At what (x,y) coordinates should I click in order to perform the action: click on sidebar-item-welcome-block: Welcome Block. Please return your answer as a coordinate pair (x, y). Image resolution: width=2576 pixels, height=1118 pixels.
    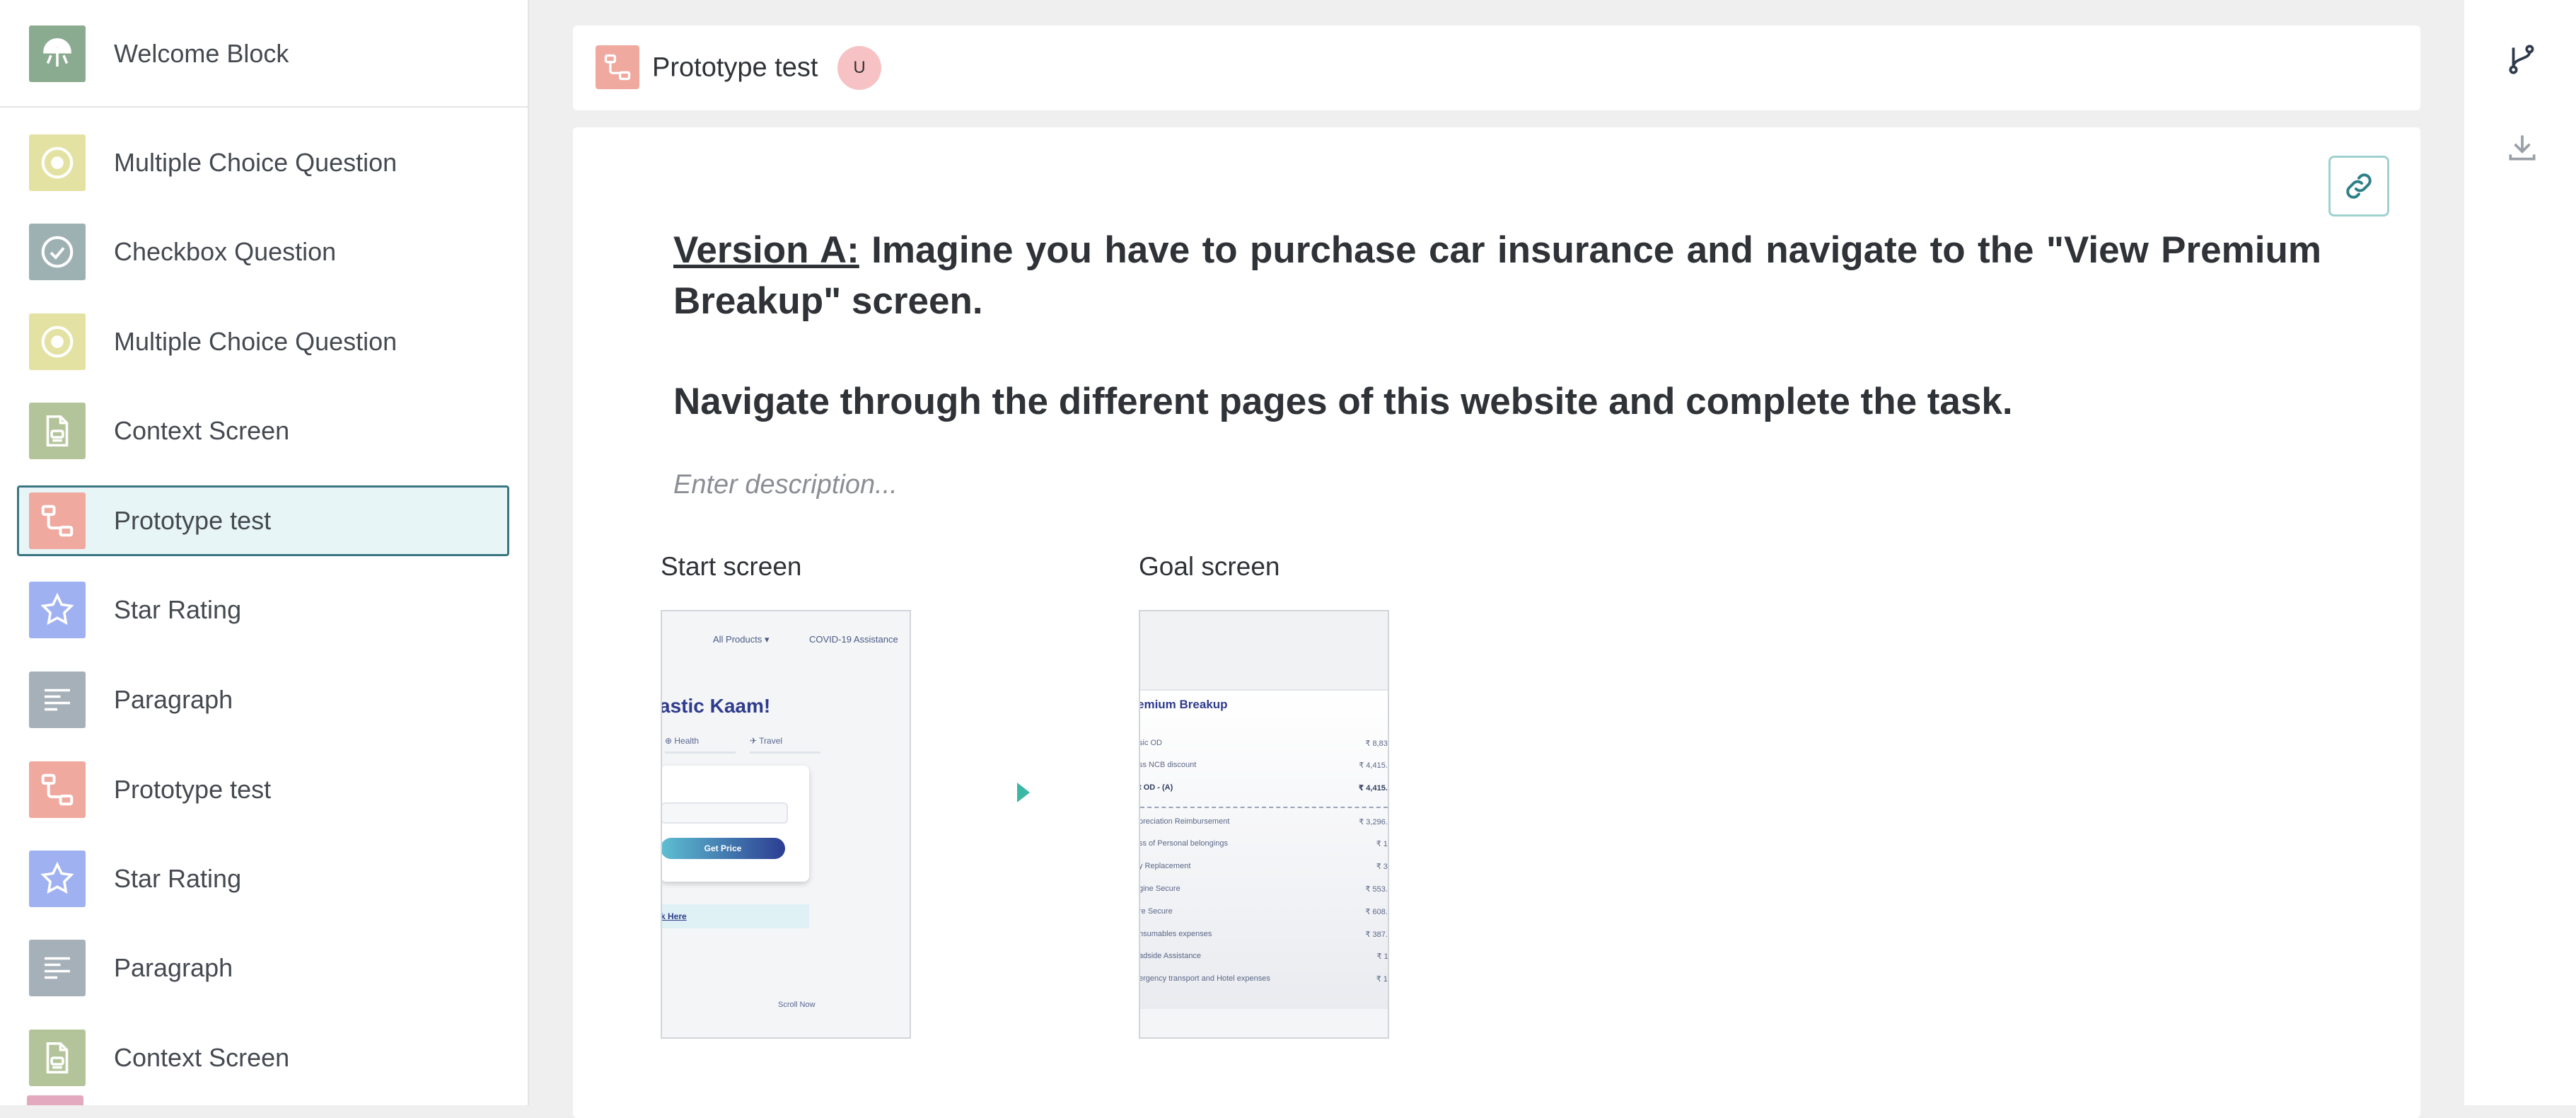
    Looking at the image, I should click on (264, 54).